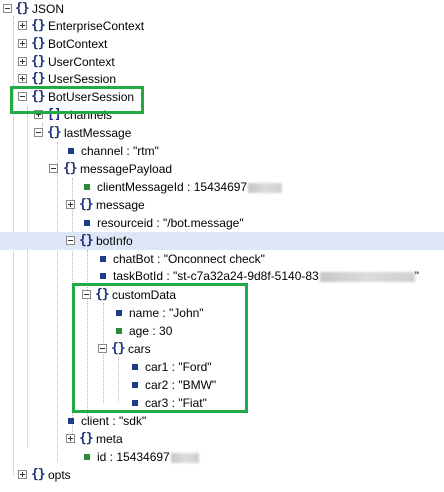 The image size is (444, 492). I want to click on tree-leaf-client-message-id: clientMessageId : 15434697, so click(222, 187).